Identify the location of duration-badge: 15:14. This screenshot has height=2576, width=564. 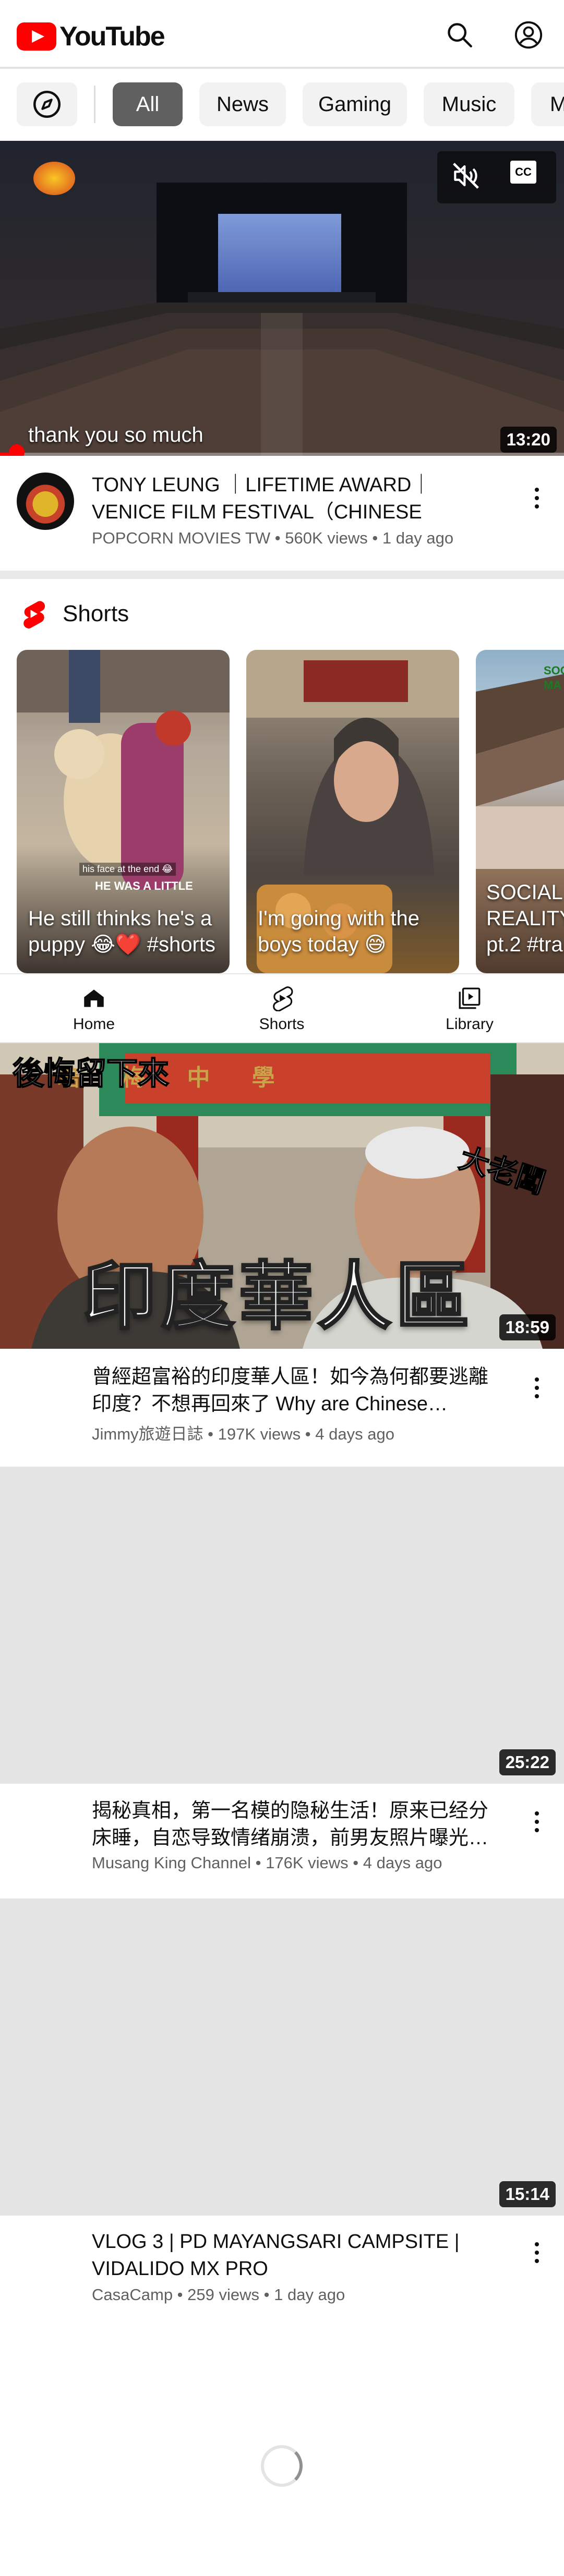
(527, 2194).